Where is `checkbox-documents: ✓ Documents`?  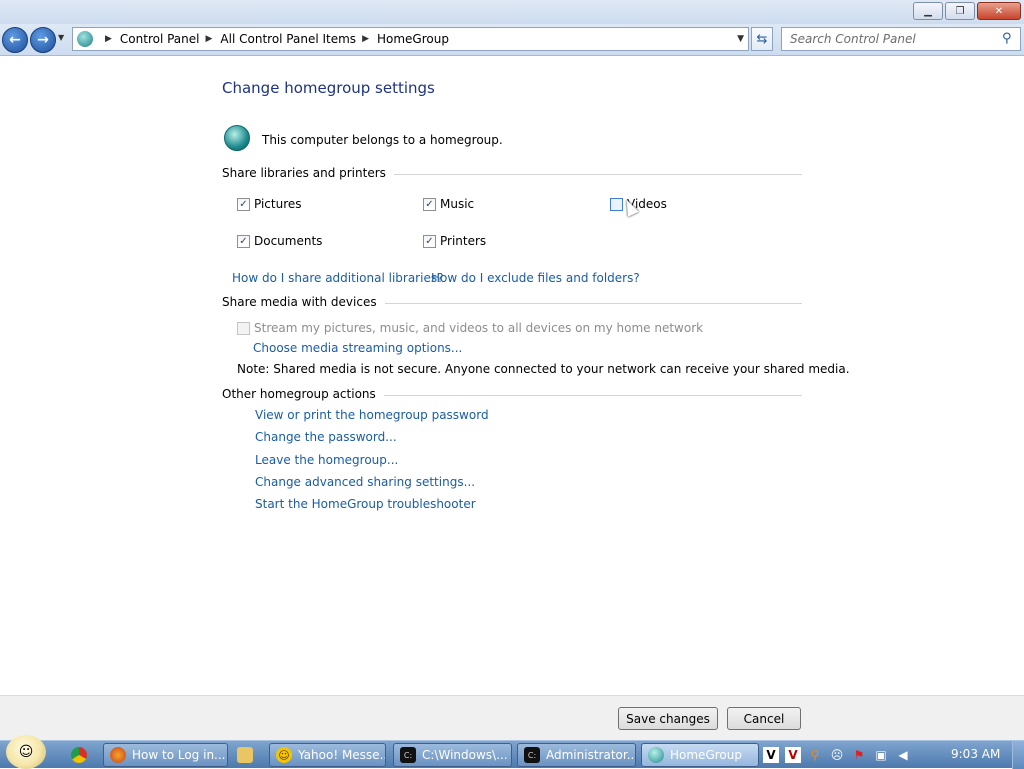 checkbox-documents: ✓ Documents is located at coordinates (279, 241).